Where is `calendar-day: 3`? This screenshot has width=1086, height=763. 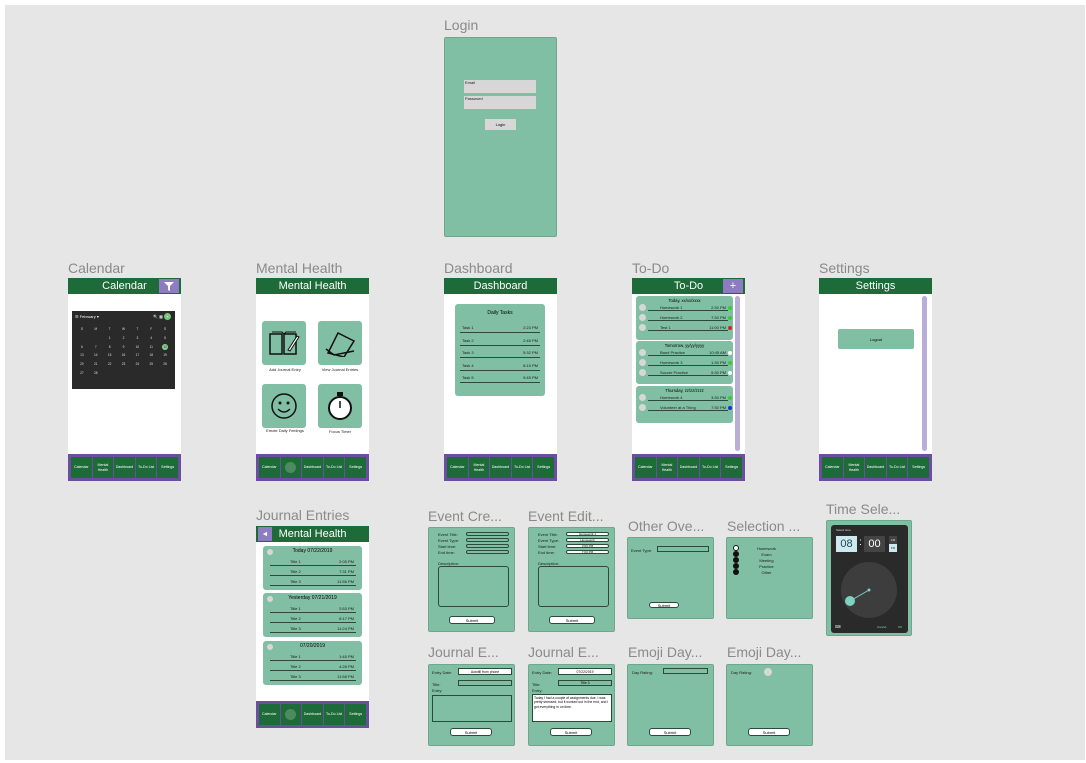
calendar-day: 3 is located at coordinates (137, 338).